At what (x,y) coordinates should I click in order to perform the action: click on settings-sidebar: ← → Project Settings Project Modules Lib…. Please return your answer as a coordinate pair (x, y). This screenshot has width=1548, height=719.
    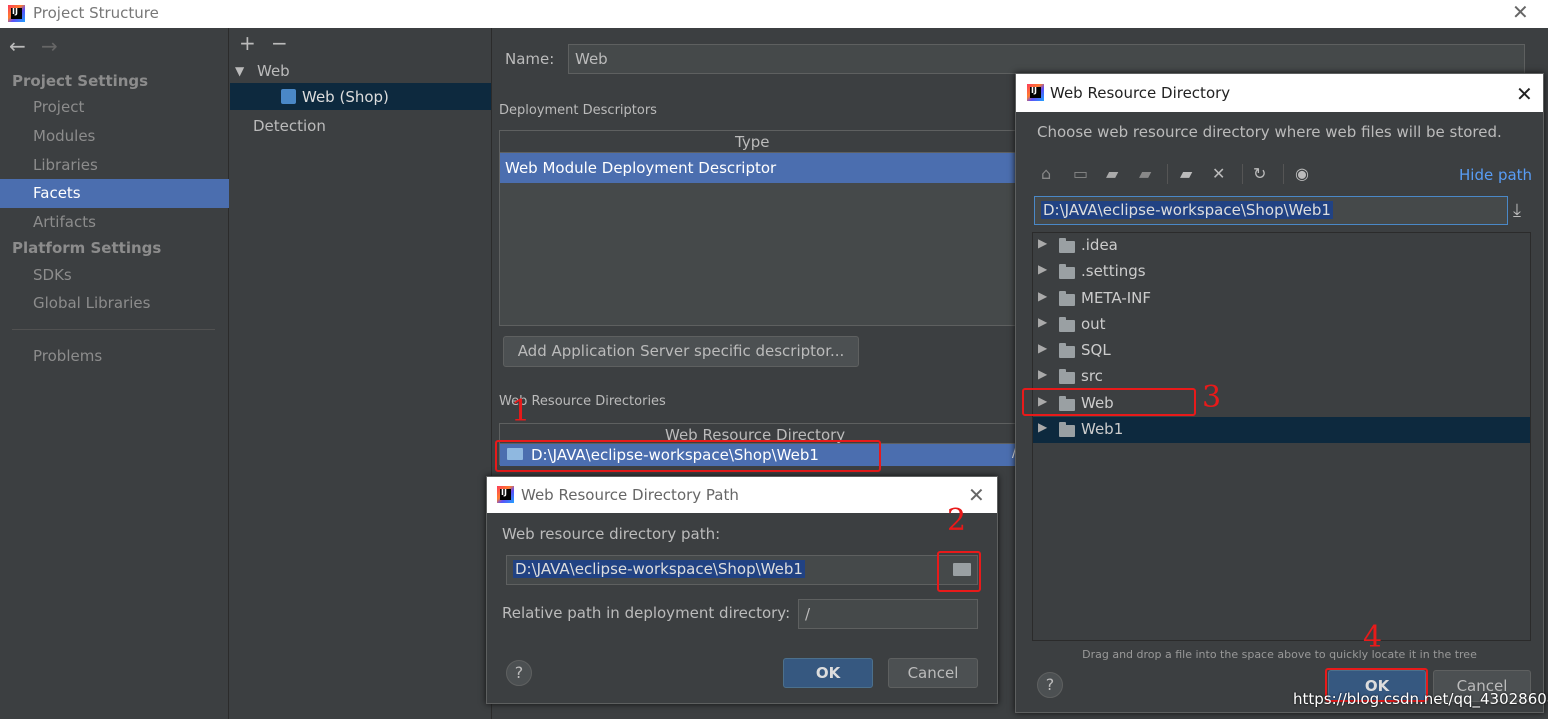
    Looking at the image, I should click on (114, 373).